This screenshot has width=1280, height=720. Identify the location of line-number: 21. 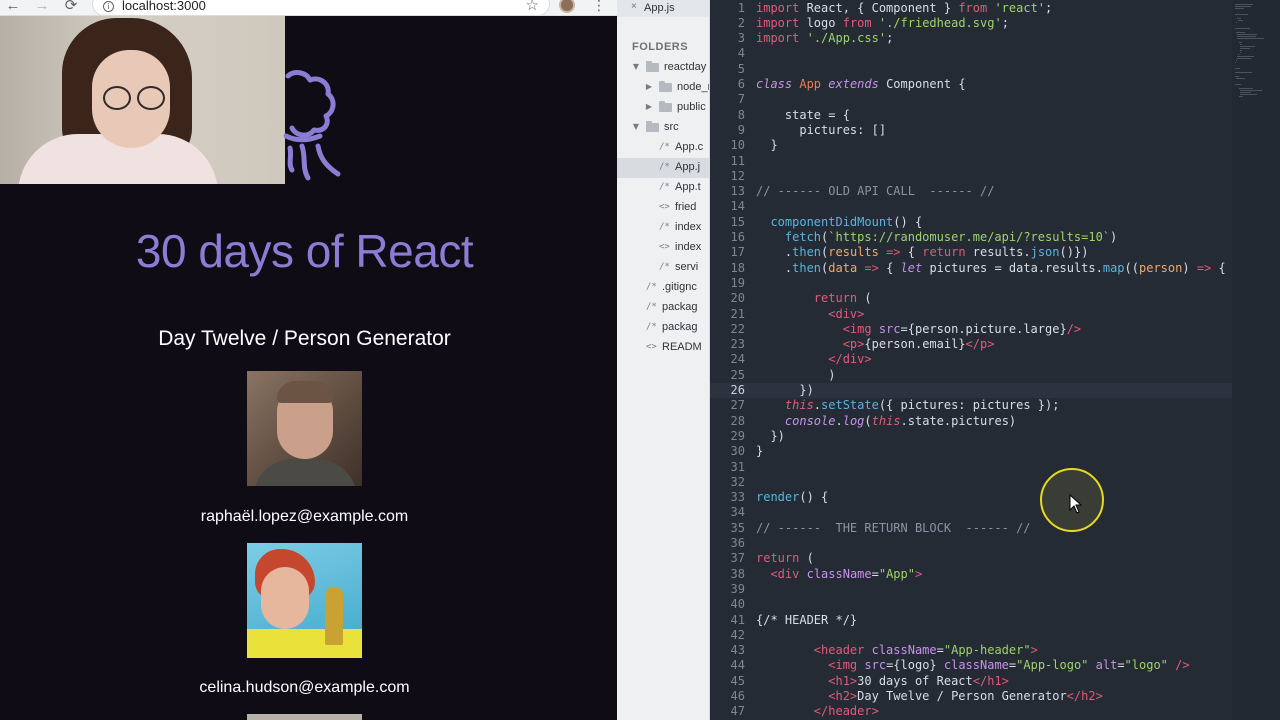
(737, 313).